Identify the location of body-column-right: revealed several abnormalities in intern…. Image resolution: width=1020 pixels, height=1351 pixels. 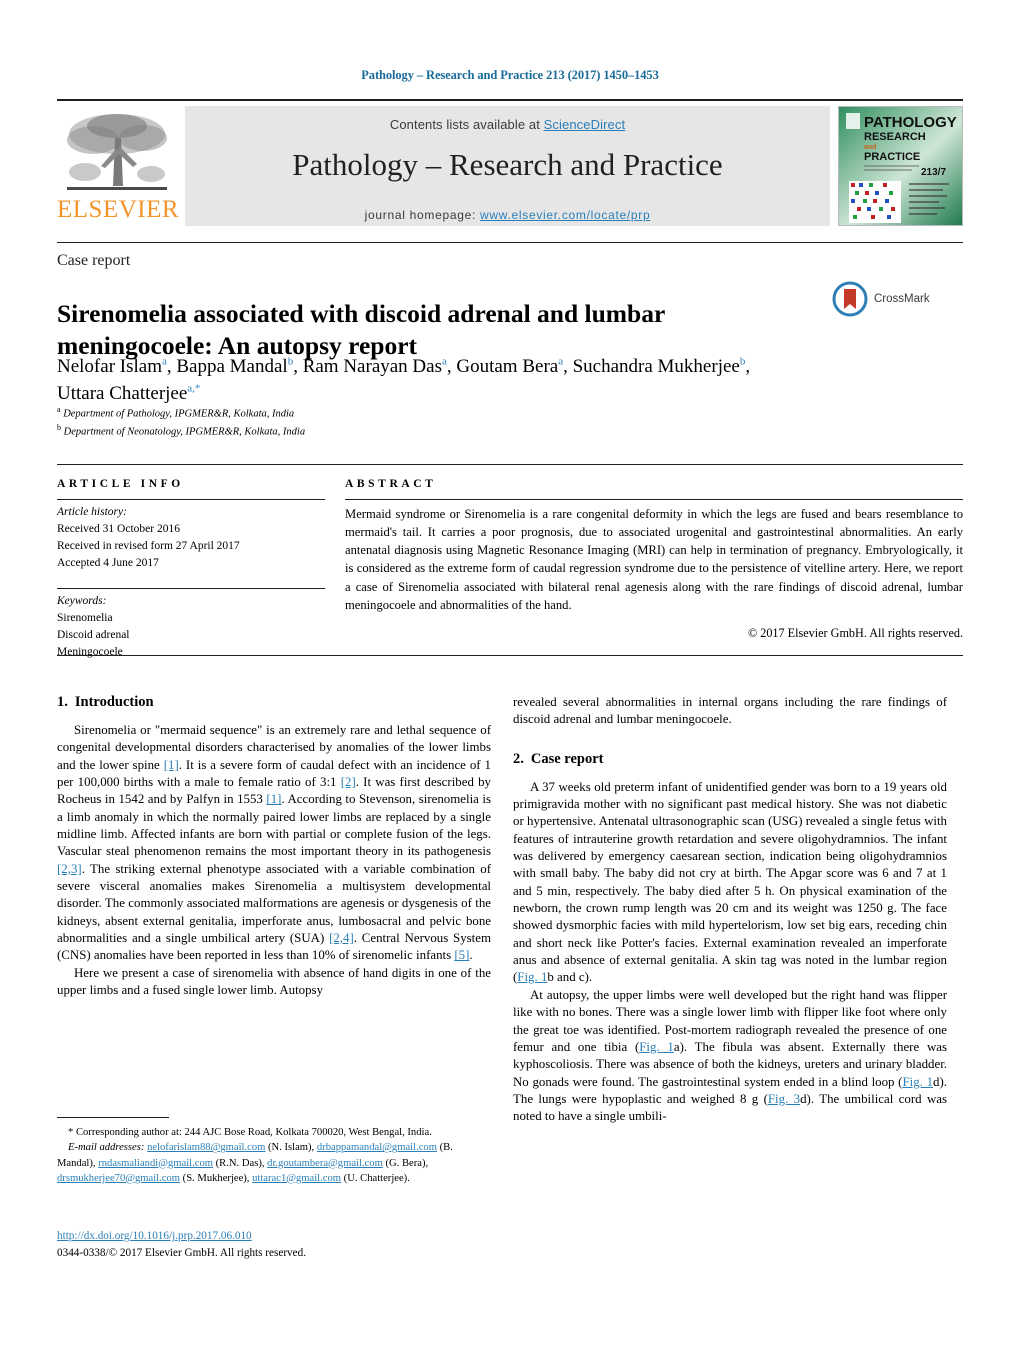
(730, 910).